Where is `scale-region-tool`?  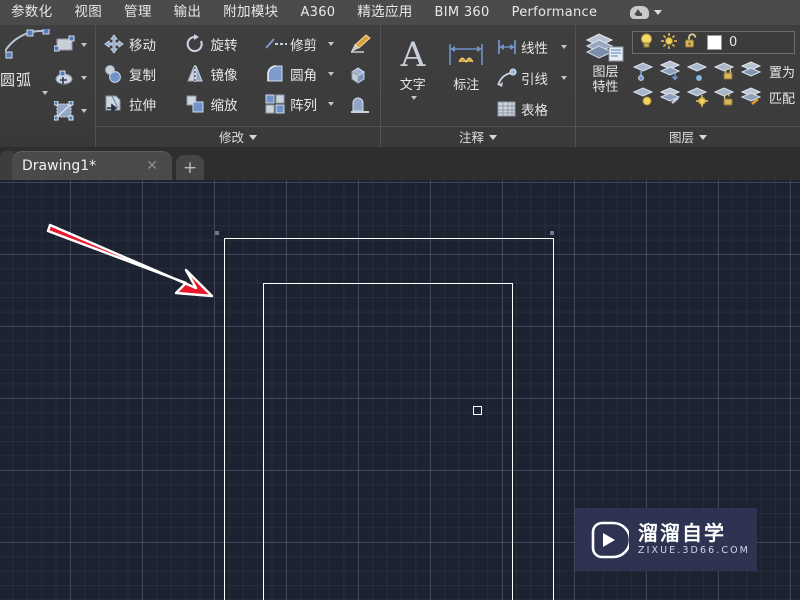 scale-region-tool is located at coordinates (70, 110).